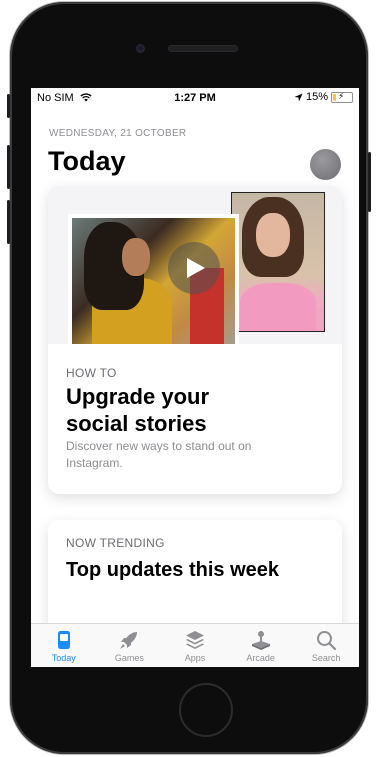  What do you see at coordinates (260, 658) in the screenshot?
I see `tab-label: Arcade` at bounding box center [260, 658].